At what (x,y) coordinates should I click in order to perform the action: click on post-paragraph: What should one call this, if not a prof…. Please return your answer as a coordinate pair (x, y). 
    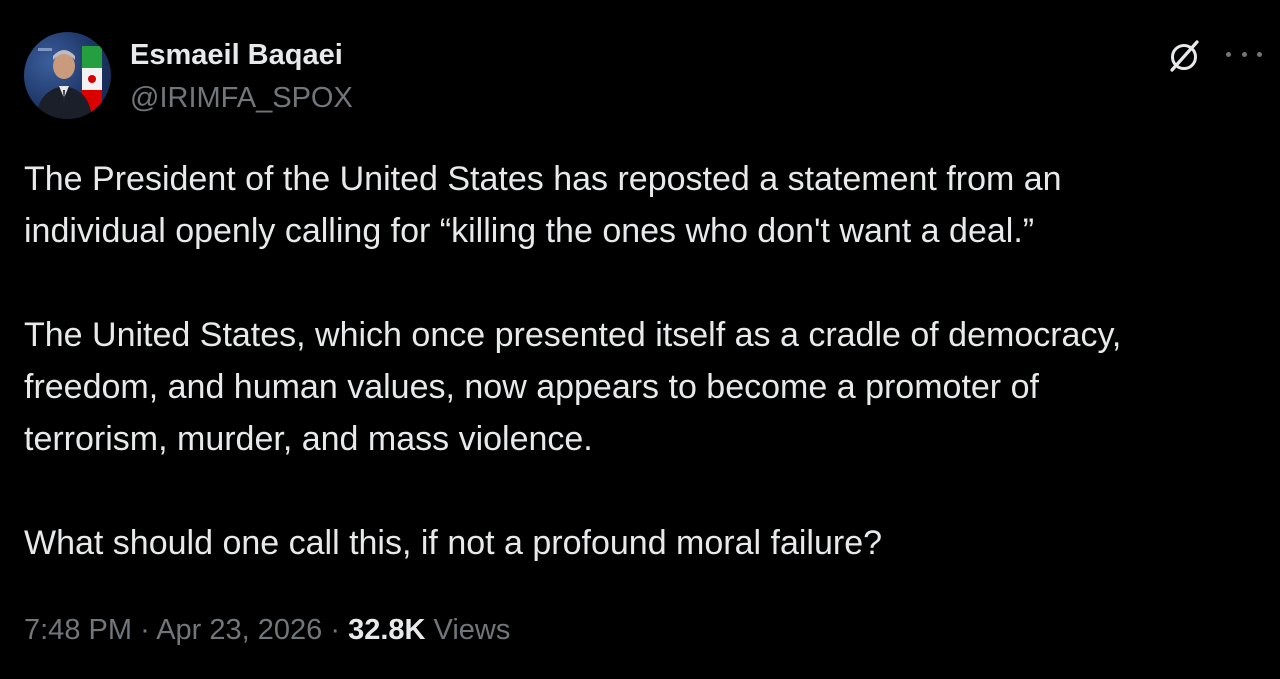
    Looking at the image, I should click on (649, 543).